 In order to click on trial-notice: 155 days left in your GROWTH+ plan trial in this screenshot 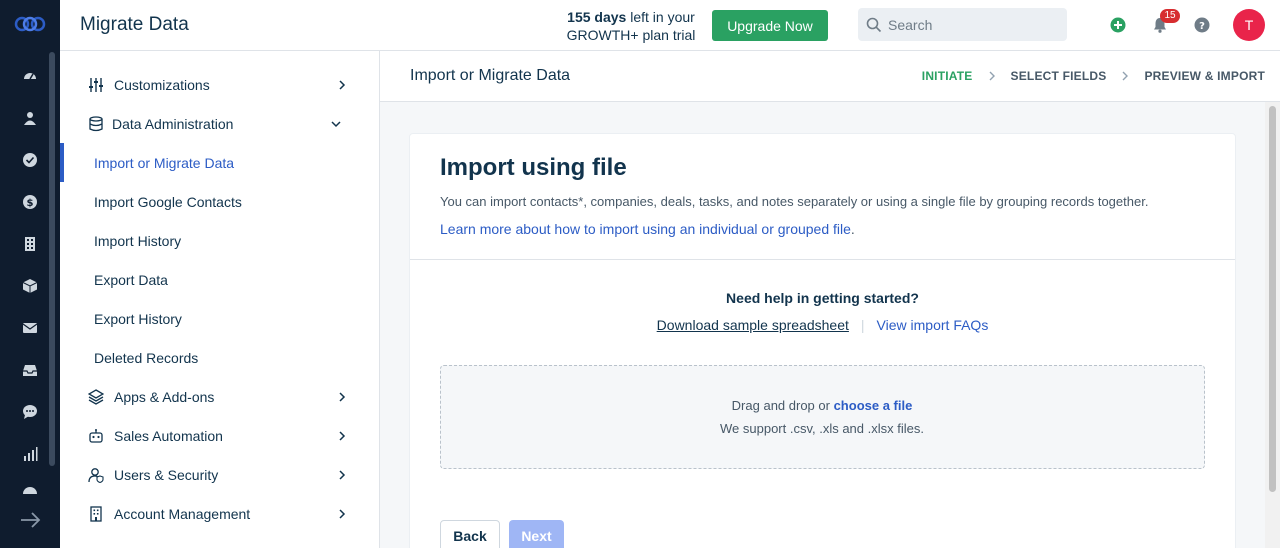, I will do `click(631, 26)`.